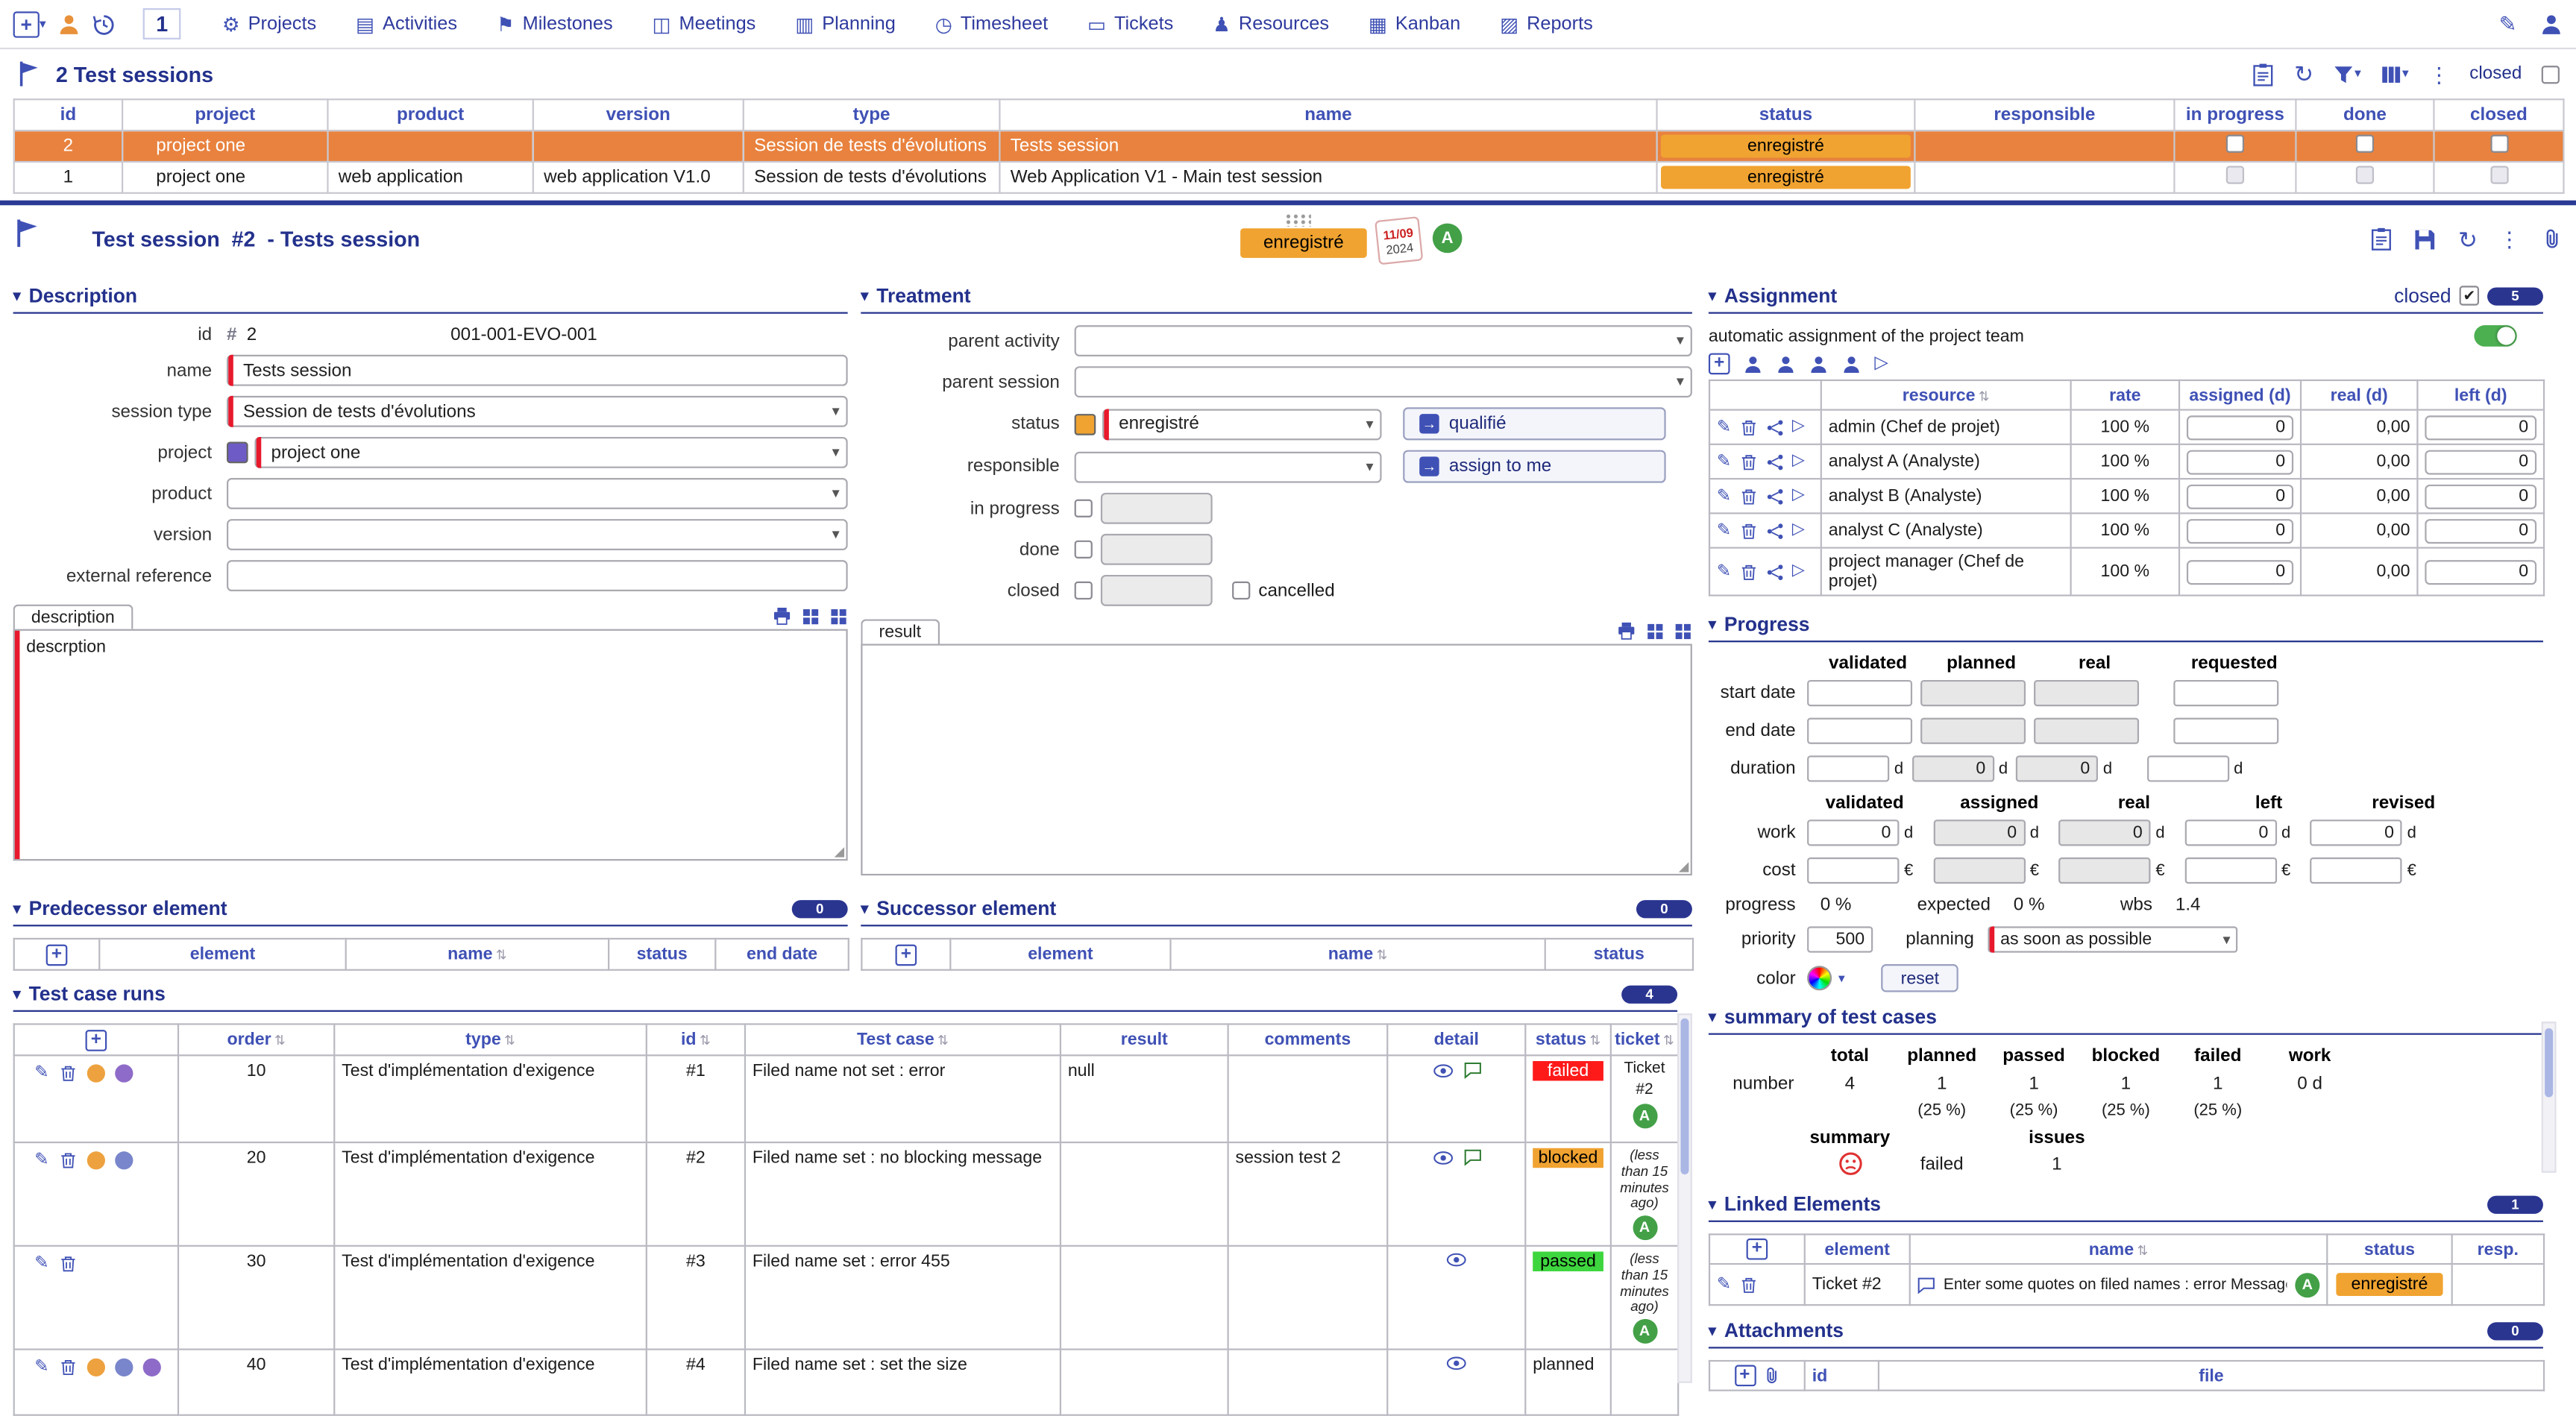  What do you see at coordinates (1415, 24) in the screenshot?
I see `menu-kanban: ▦ Kanban` at bounding box center [1415, 24].